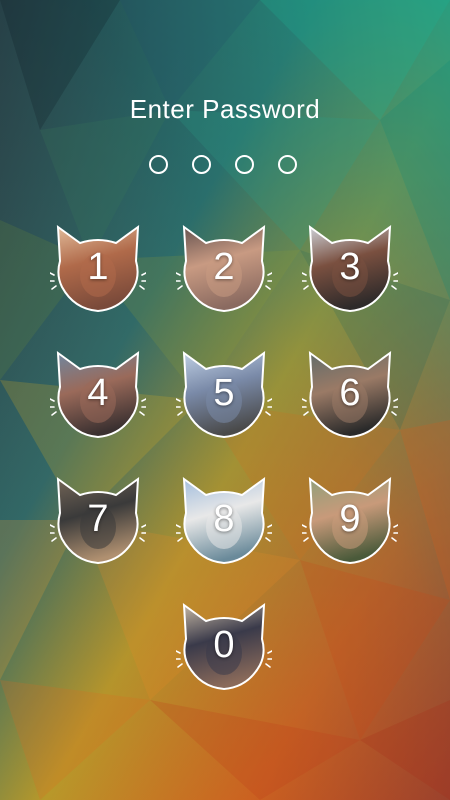 The width and height of the screenshot is (450, 800). I want to click on key-6: 6, so click(350, 394).